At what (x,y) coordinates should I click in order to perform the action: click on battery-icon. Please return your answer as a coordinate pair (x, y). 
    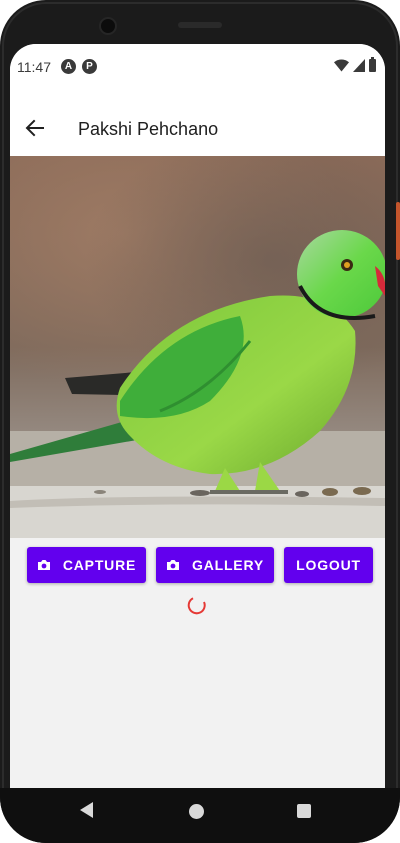
    Looking at the image, I should click on (372, 64).